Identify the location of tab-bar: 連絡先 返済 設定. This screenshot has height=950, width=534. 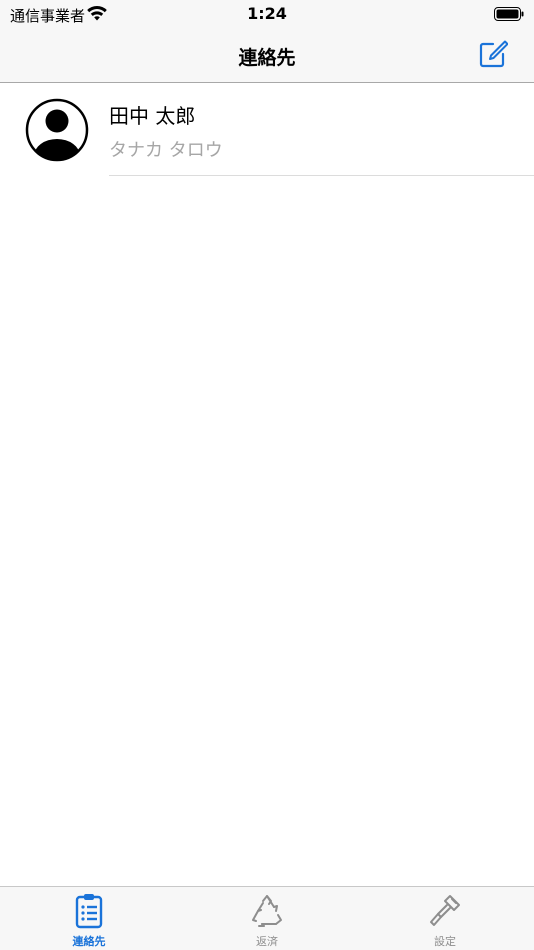
(267, 918).